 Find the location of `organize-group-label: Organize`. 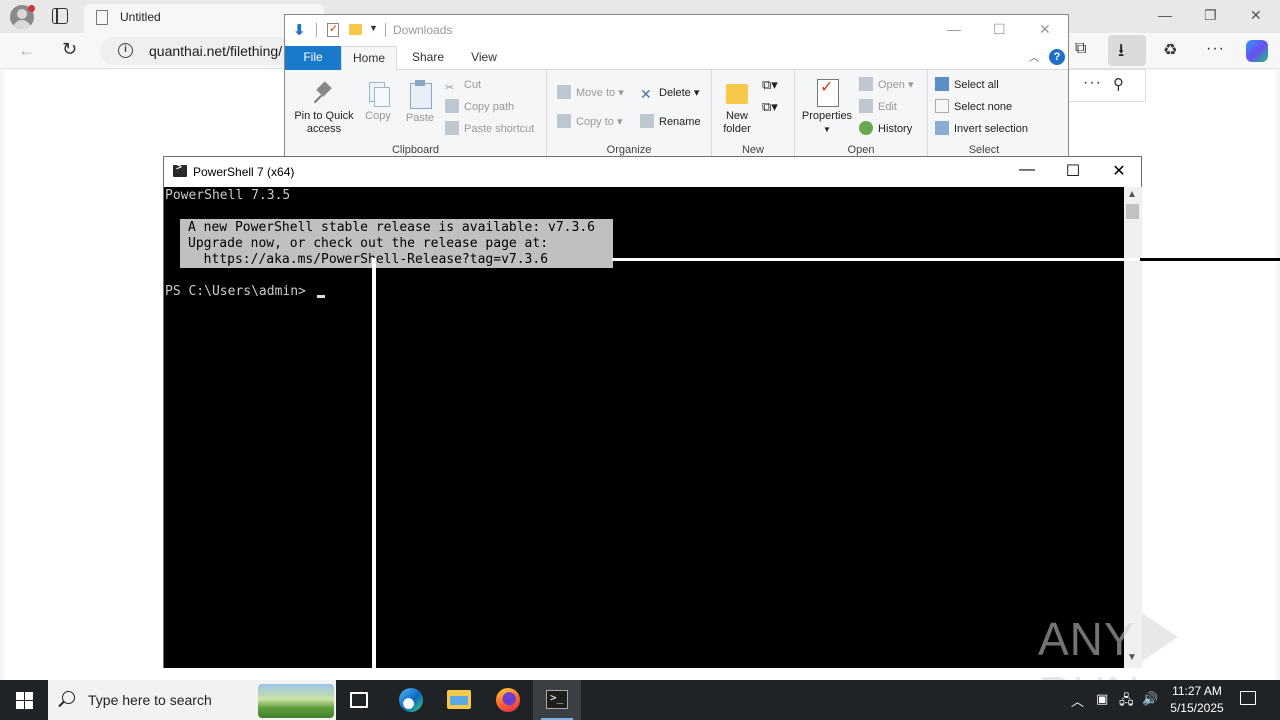

organize-group-label: Organize is located at coordinates (629, 150).